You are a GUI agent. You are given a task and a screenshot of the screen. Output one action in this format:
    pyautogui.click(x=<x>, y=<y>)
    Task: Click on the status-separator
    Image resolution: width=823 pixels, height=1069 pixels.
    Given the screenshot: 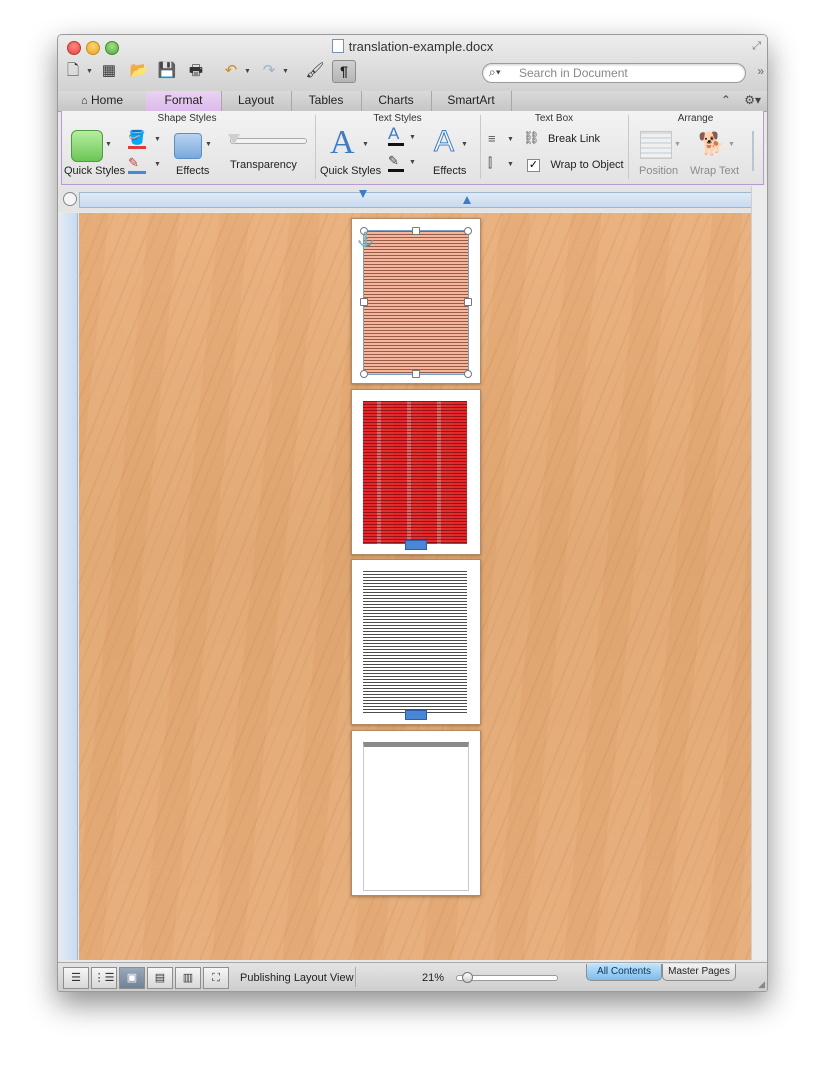 What is the action you would take?
    pyautogui.click(x=355, y=977)
    